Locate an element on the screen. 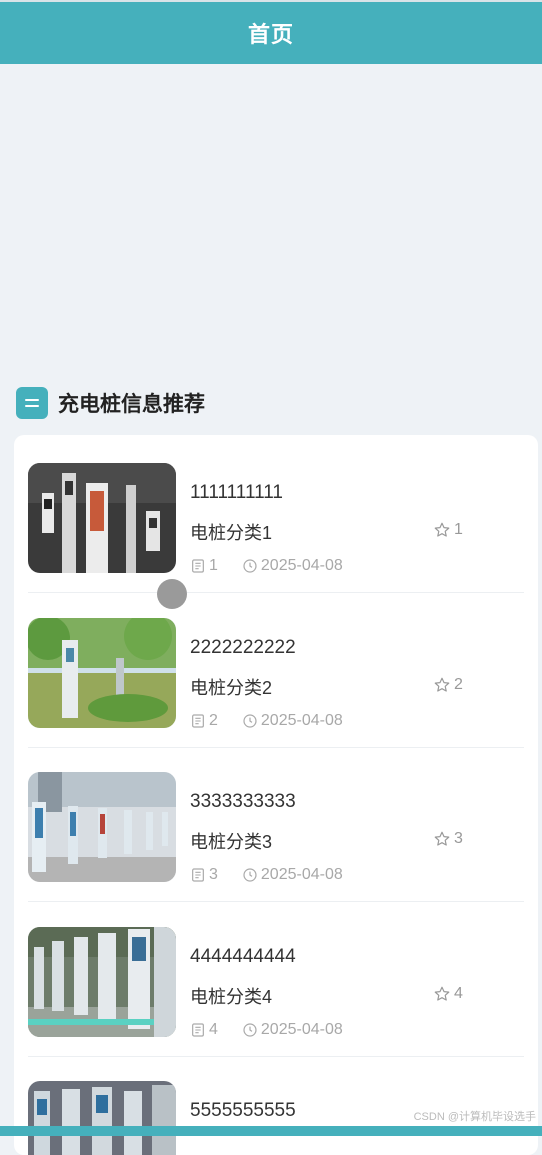 The height and width of the screenshot is (1155, 542). item-meta: 1 2025-04-08 is located at coordinates (266, 566).